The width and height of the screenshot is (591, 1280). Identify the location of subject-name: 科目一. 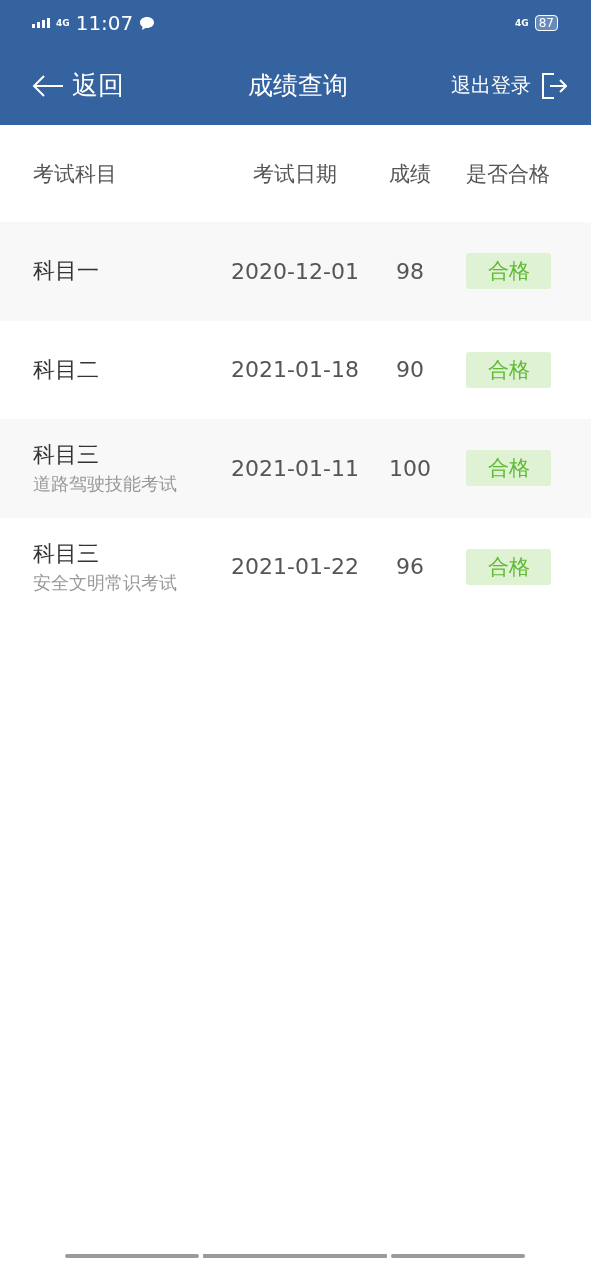
(66, 271).